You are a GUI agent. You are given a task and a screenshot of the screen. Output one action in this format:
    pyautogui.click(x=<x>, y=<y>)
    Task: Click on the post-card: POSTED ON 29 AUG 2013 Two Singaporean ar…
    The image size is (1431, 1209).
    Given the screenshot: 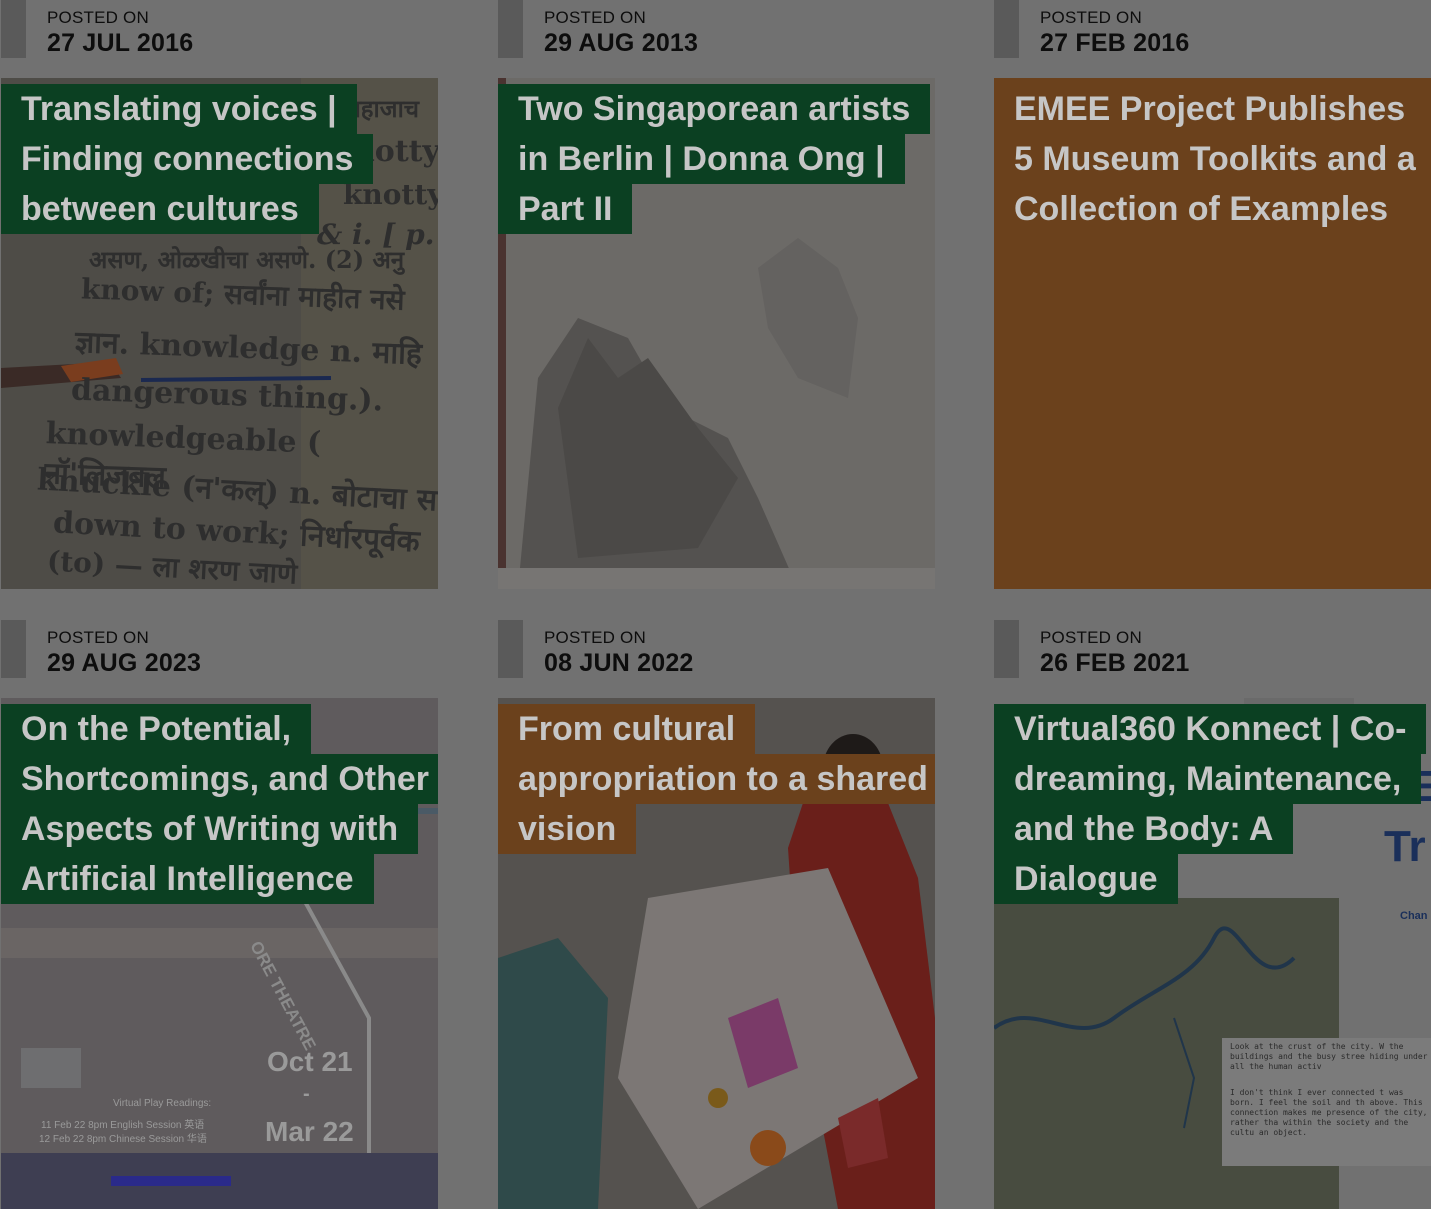 What is the action you would take?
    pyautogui.click(x=716, y=294)
    